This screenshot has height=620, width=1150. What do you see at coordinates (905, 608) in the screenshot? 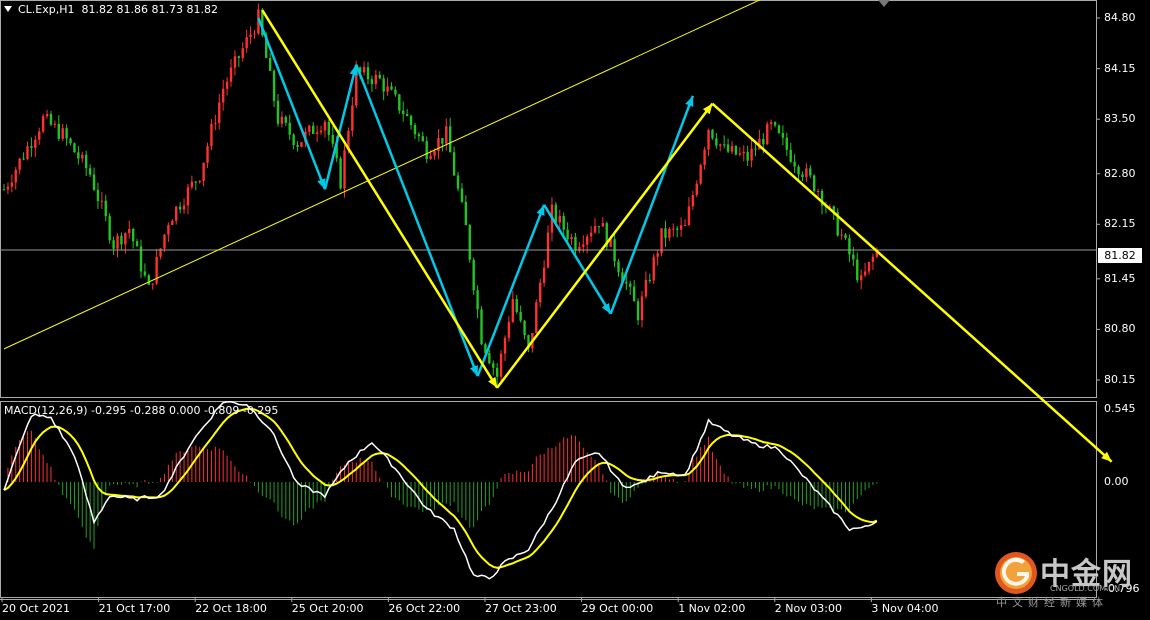
I see `time-tick-label: 3 Nov 04:00` at bounding box center [905, 608].